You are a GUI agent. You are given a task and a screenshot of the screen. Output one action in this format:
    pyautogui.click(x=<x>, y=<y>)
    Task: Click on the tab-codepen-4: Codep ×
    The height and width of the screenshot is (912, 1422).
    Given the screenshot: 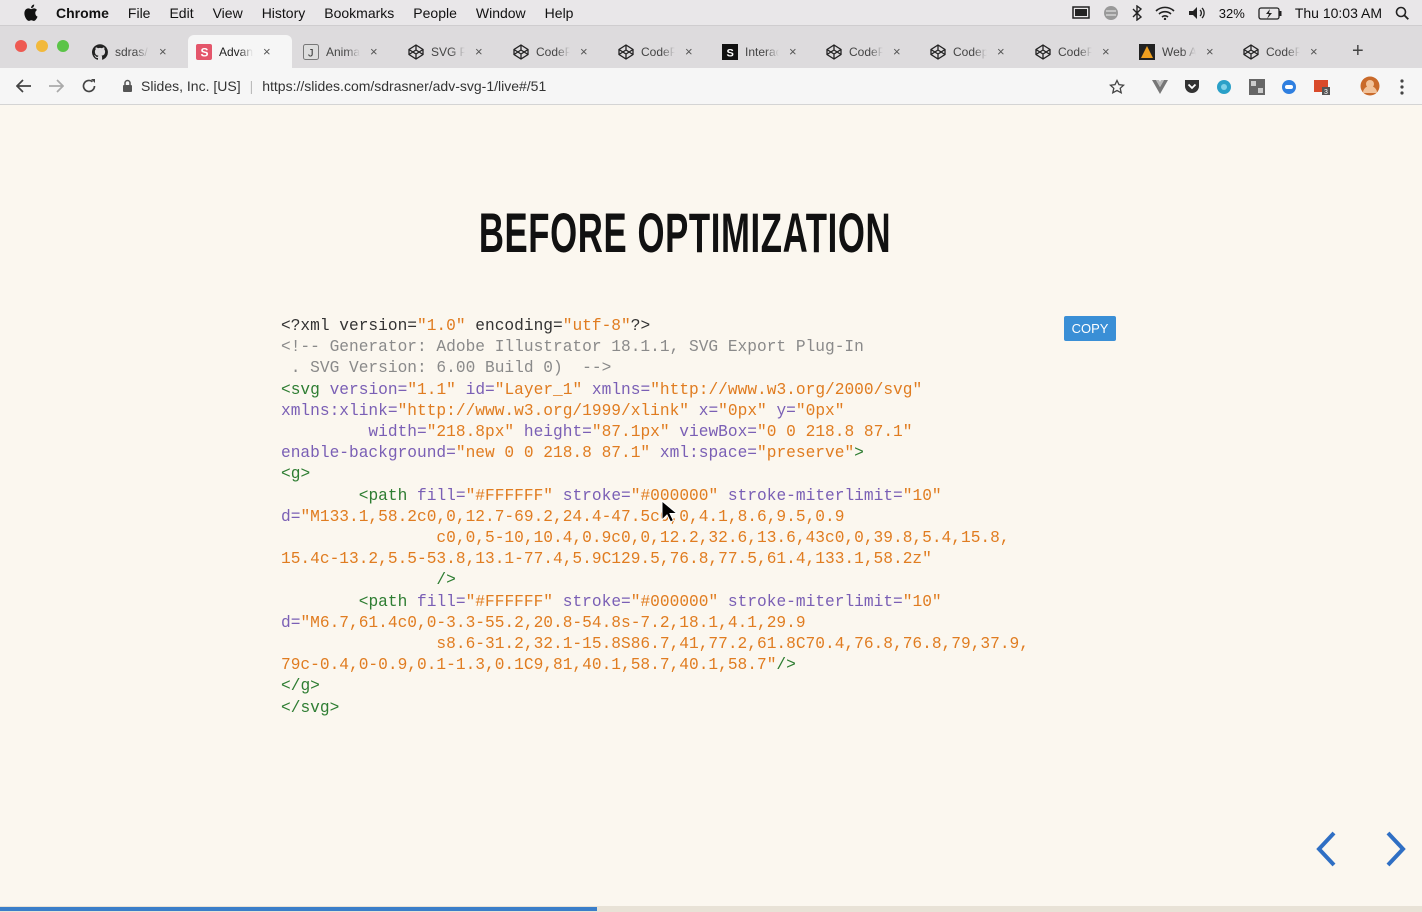 What is the action you would take?
    pyautogui.click(x=972, y=51)
    